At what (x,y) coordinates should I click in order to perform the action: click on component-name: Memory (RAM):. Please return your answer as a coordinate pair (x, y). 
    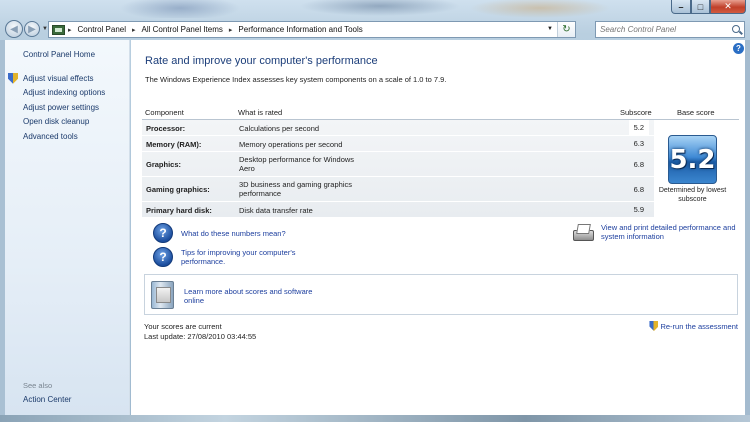
    Looking at the image, I should click on (174, 144).